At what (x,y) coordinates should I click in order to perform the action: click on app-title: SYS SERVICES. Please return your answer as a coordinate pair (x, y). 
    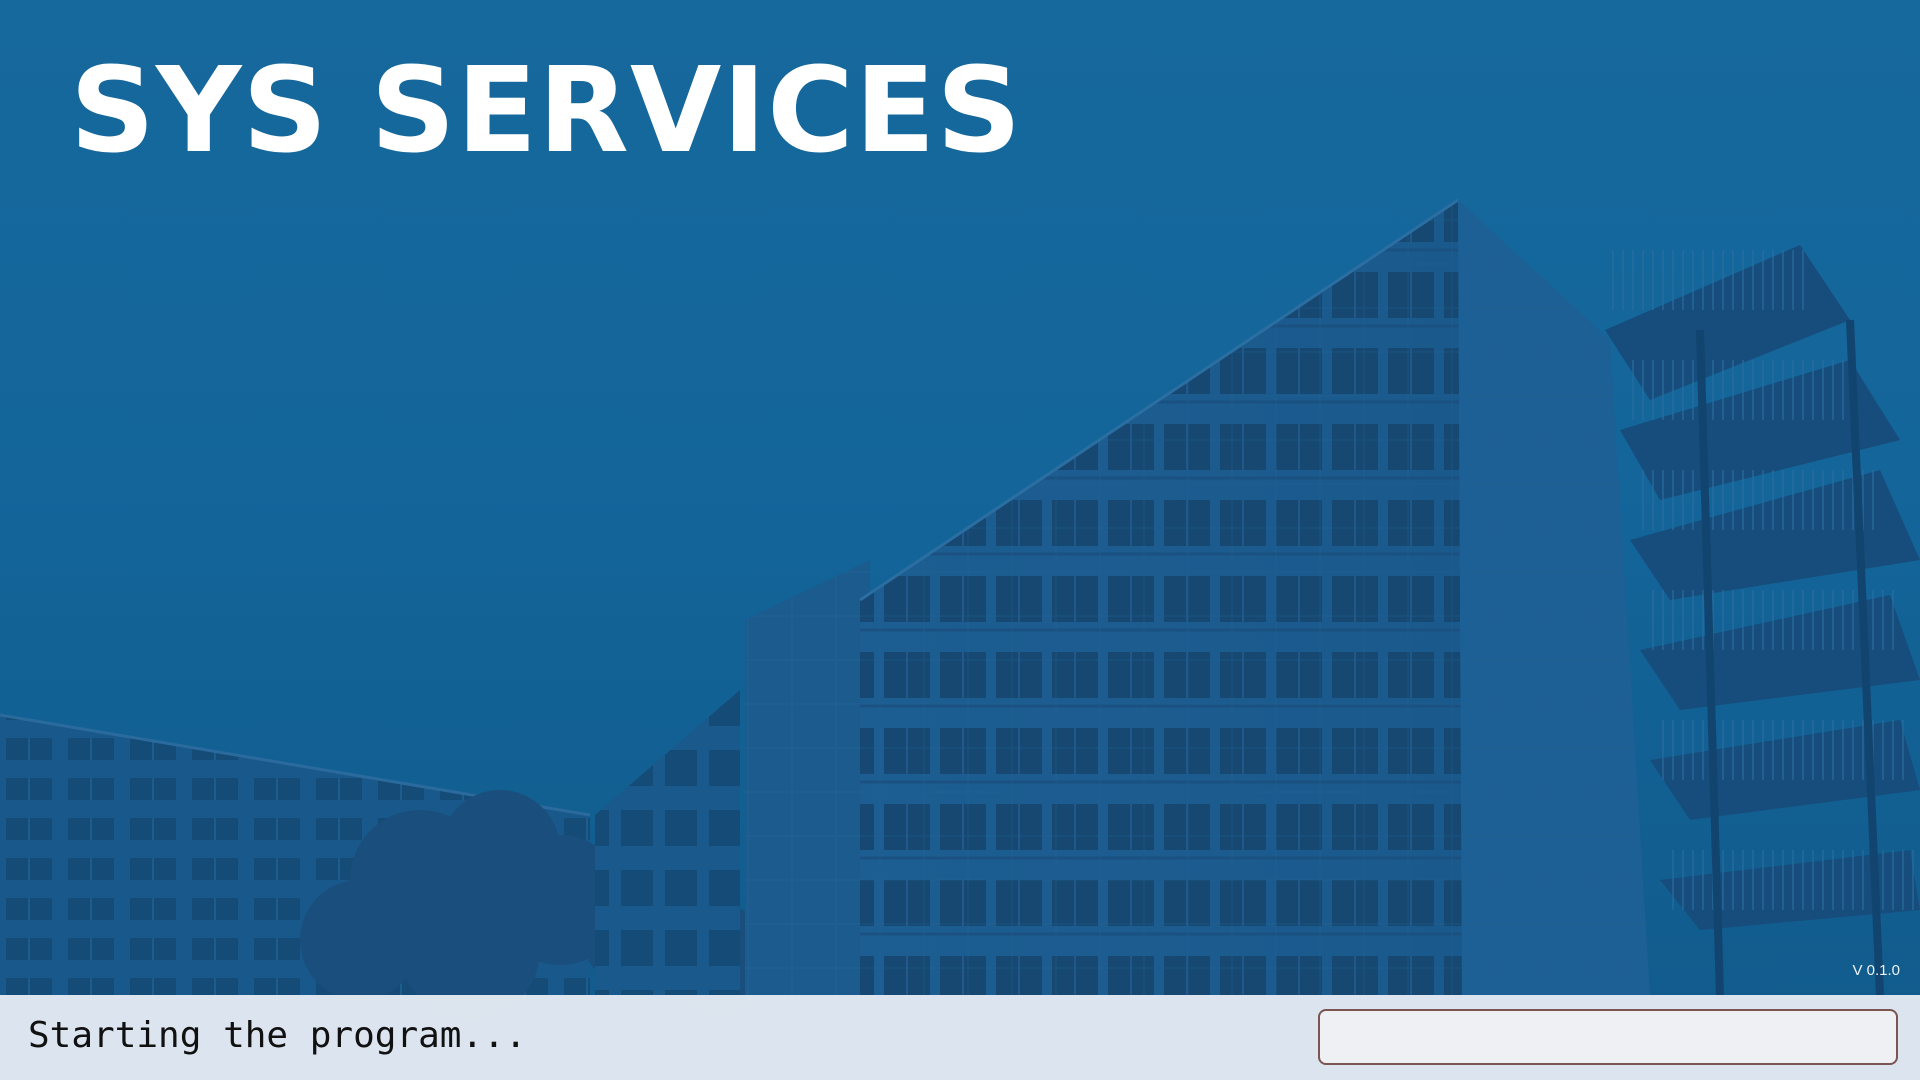
    Looking at the image, I should click on (546, 110).